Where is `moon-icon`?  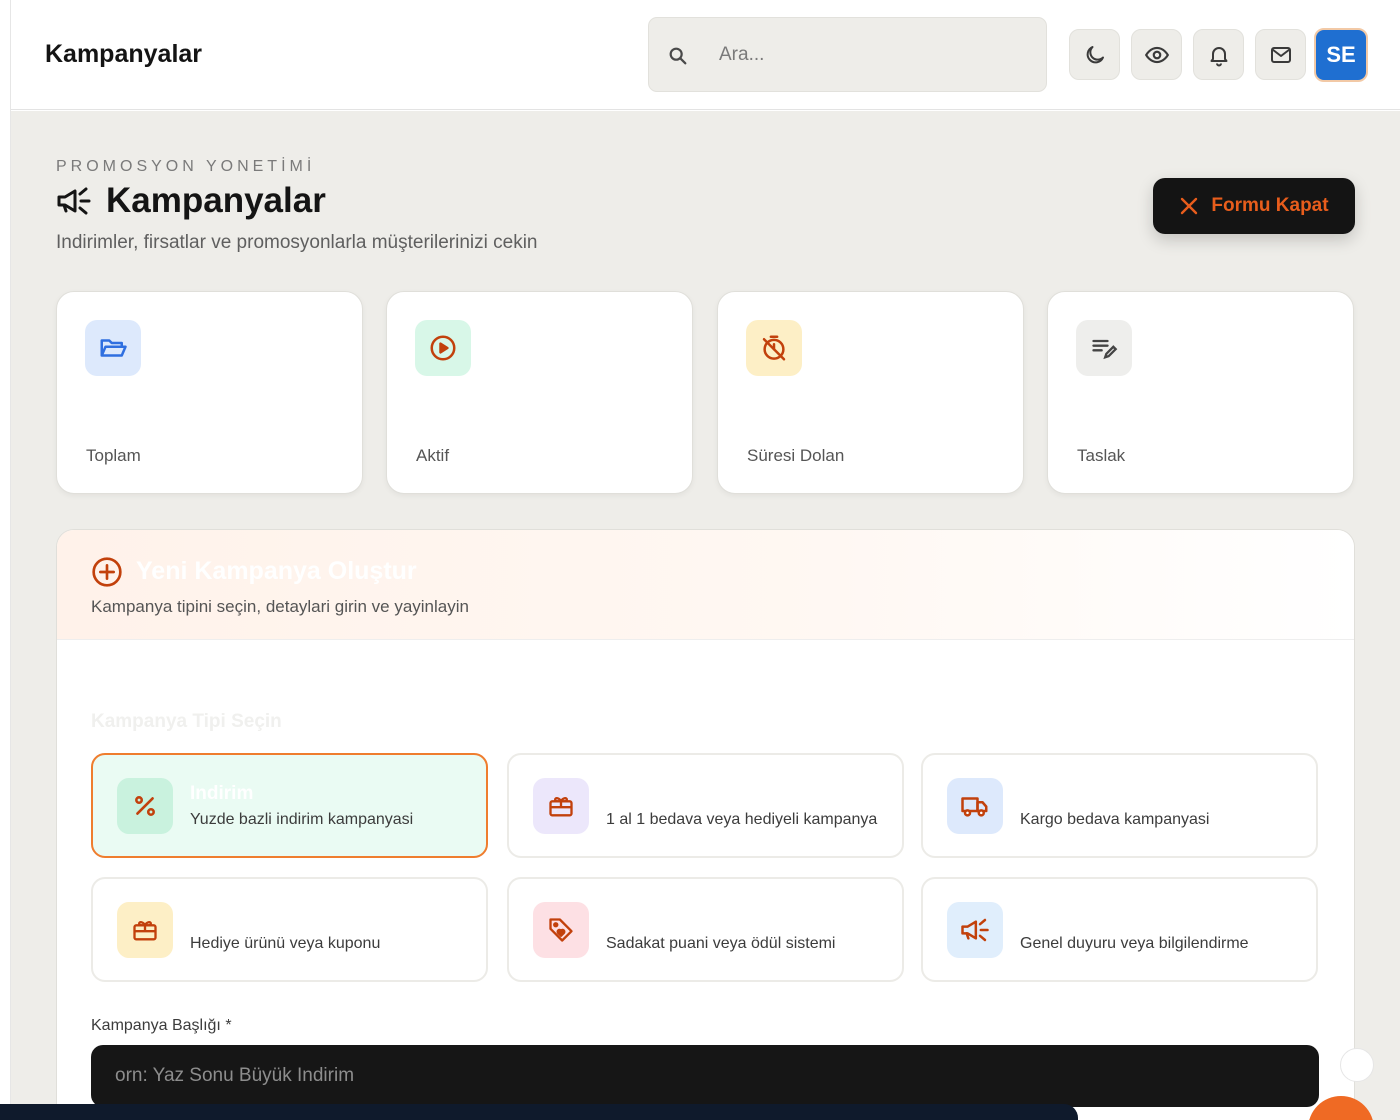 moon-icon is located at coordinates (1095, 54).